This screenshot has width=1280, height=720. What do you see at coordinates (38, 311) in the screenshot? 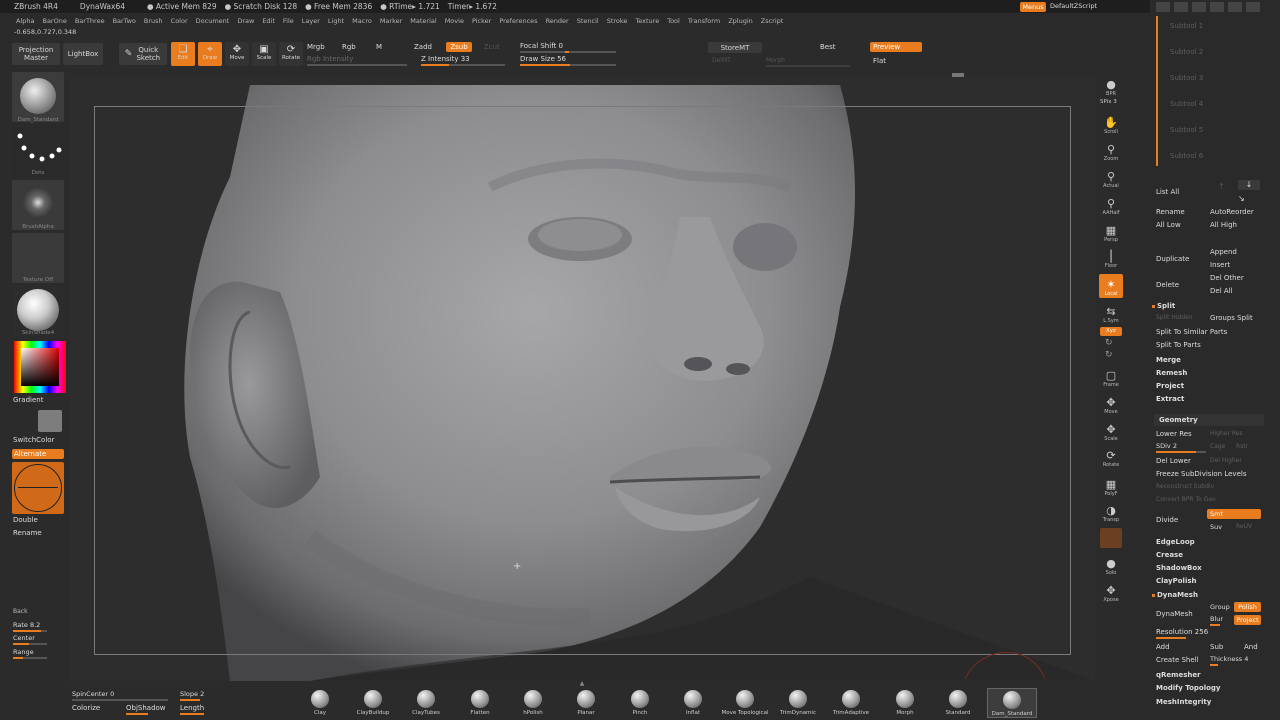
I see `material-thumbnail` at bounding box center [38, 311].